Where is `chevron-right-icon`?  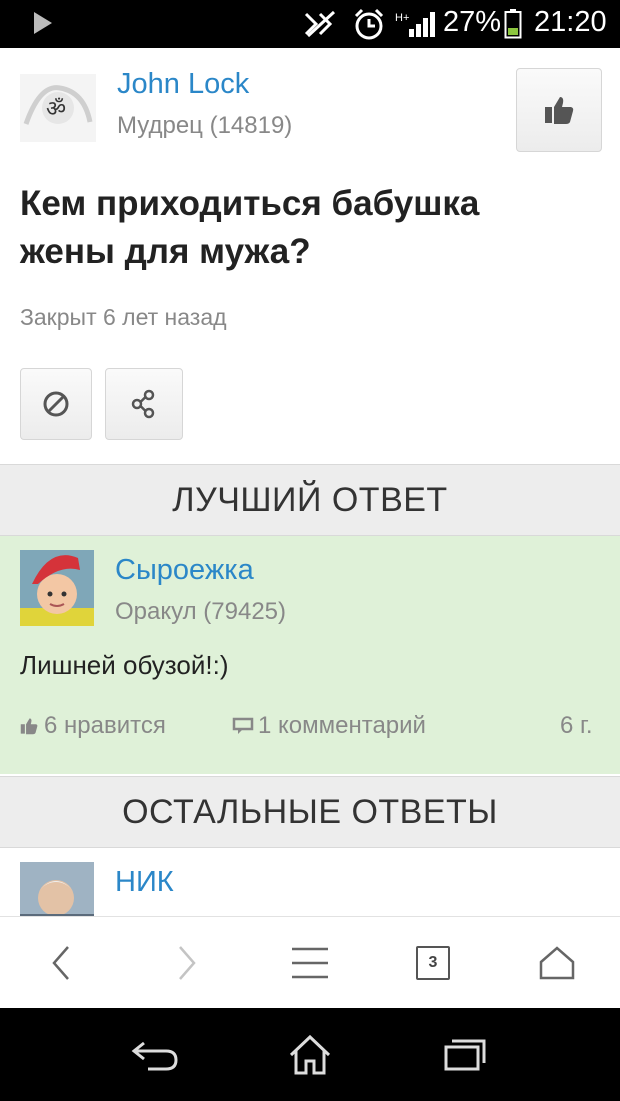 chevron-right-icon is located at coordinates (187, 963).